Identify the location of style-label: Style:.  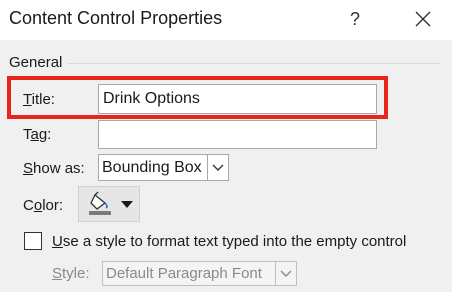
(71, 273).